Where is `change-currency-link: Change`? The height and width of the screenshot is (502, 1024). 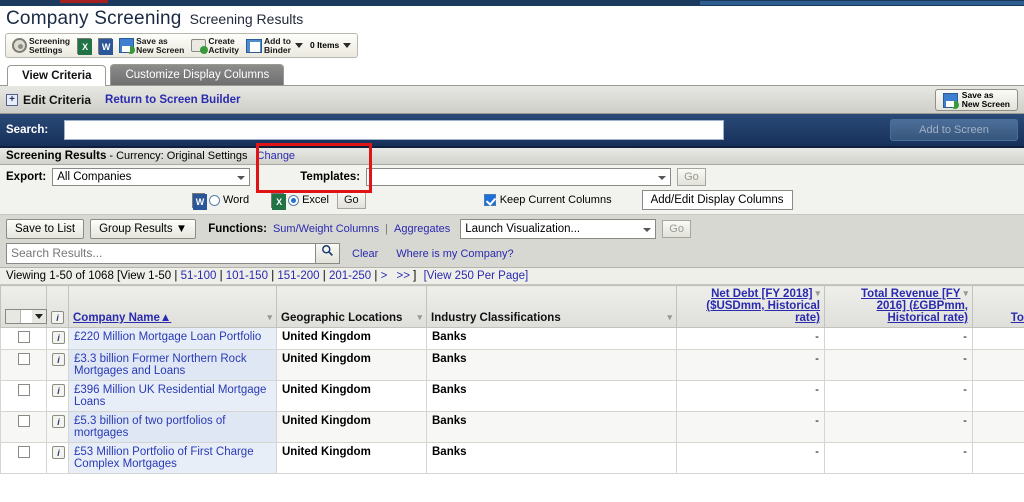
change-currency-link: Change is located at coordinates (276, 156).